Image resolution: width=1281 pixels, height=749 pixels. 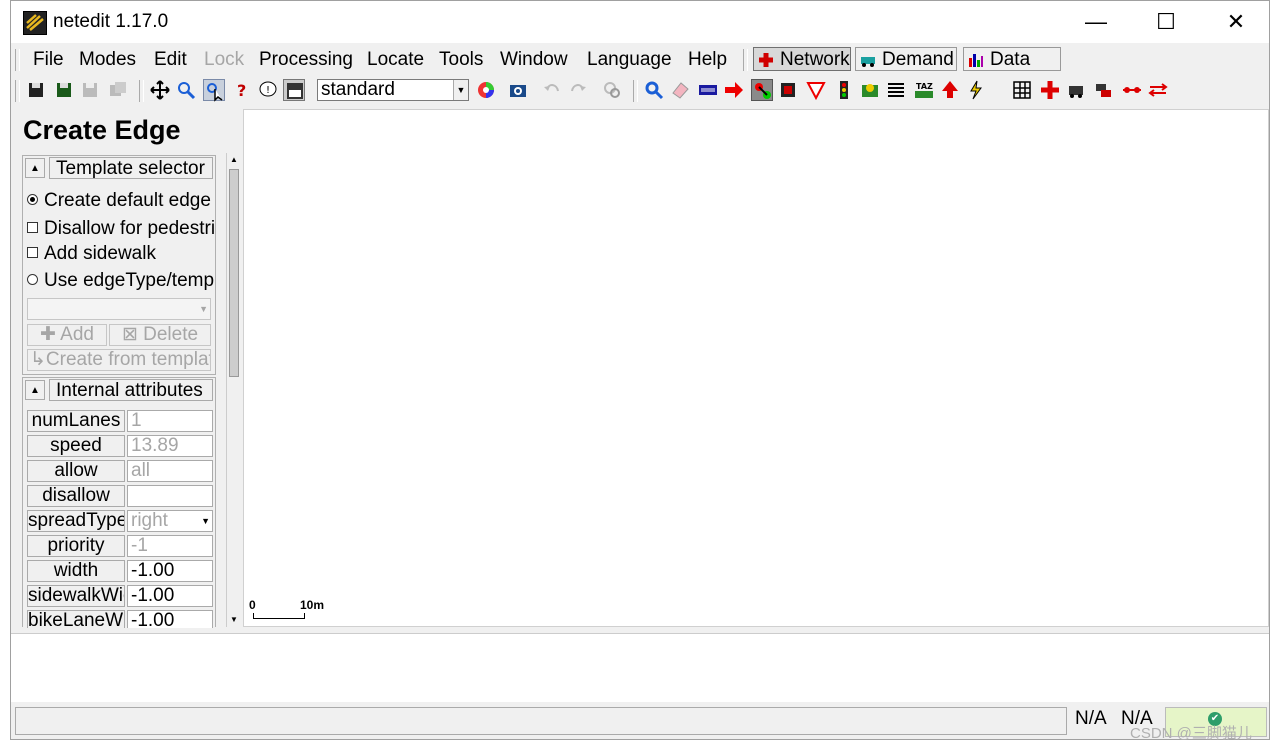 What do you see at coordinates (844, 90) in the screenshot?
I see `traffic-light-mode-icon` at bounding box center [844, 90].